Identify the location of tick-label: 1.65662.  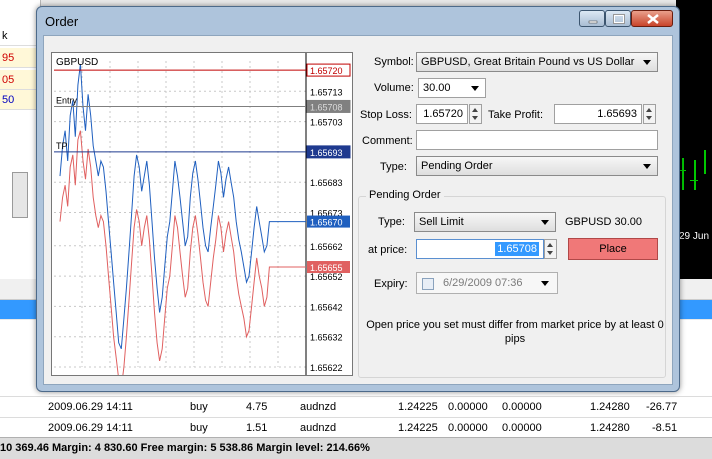
(326, 247).